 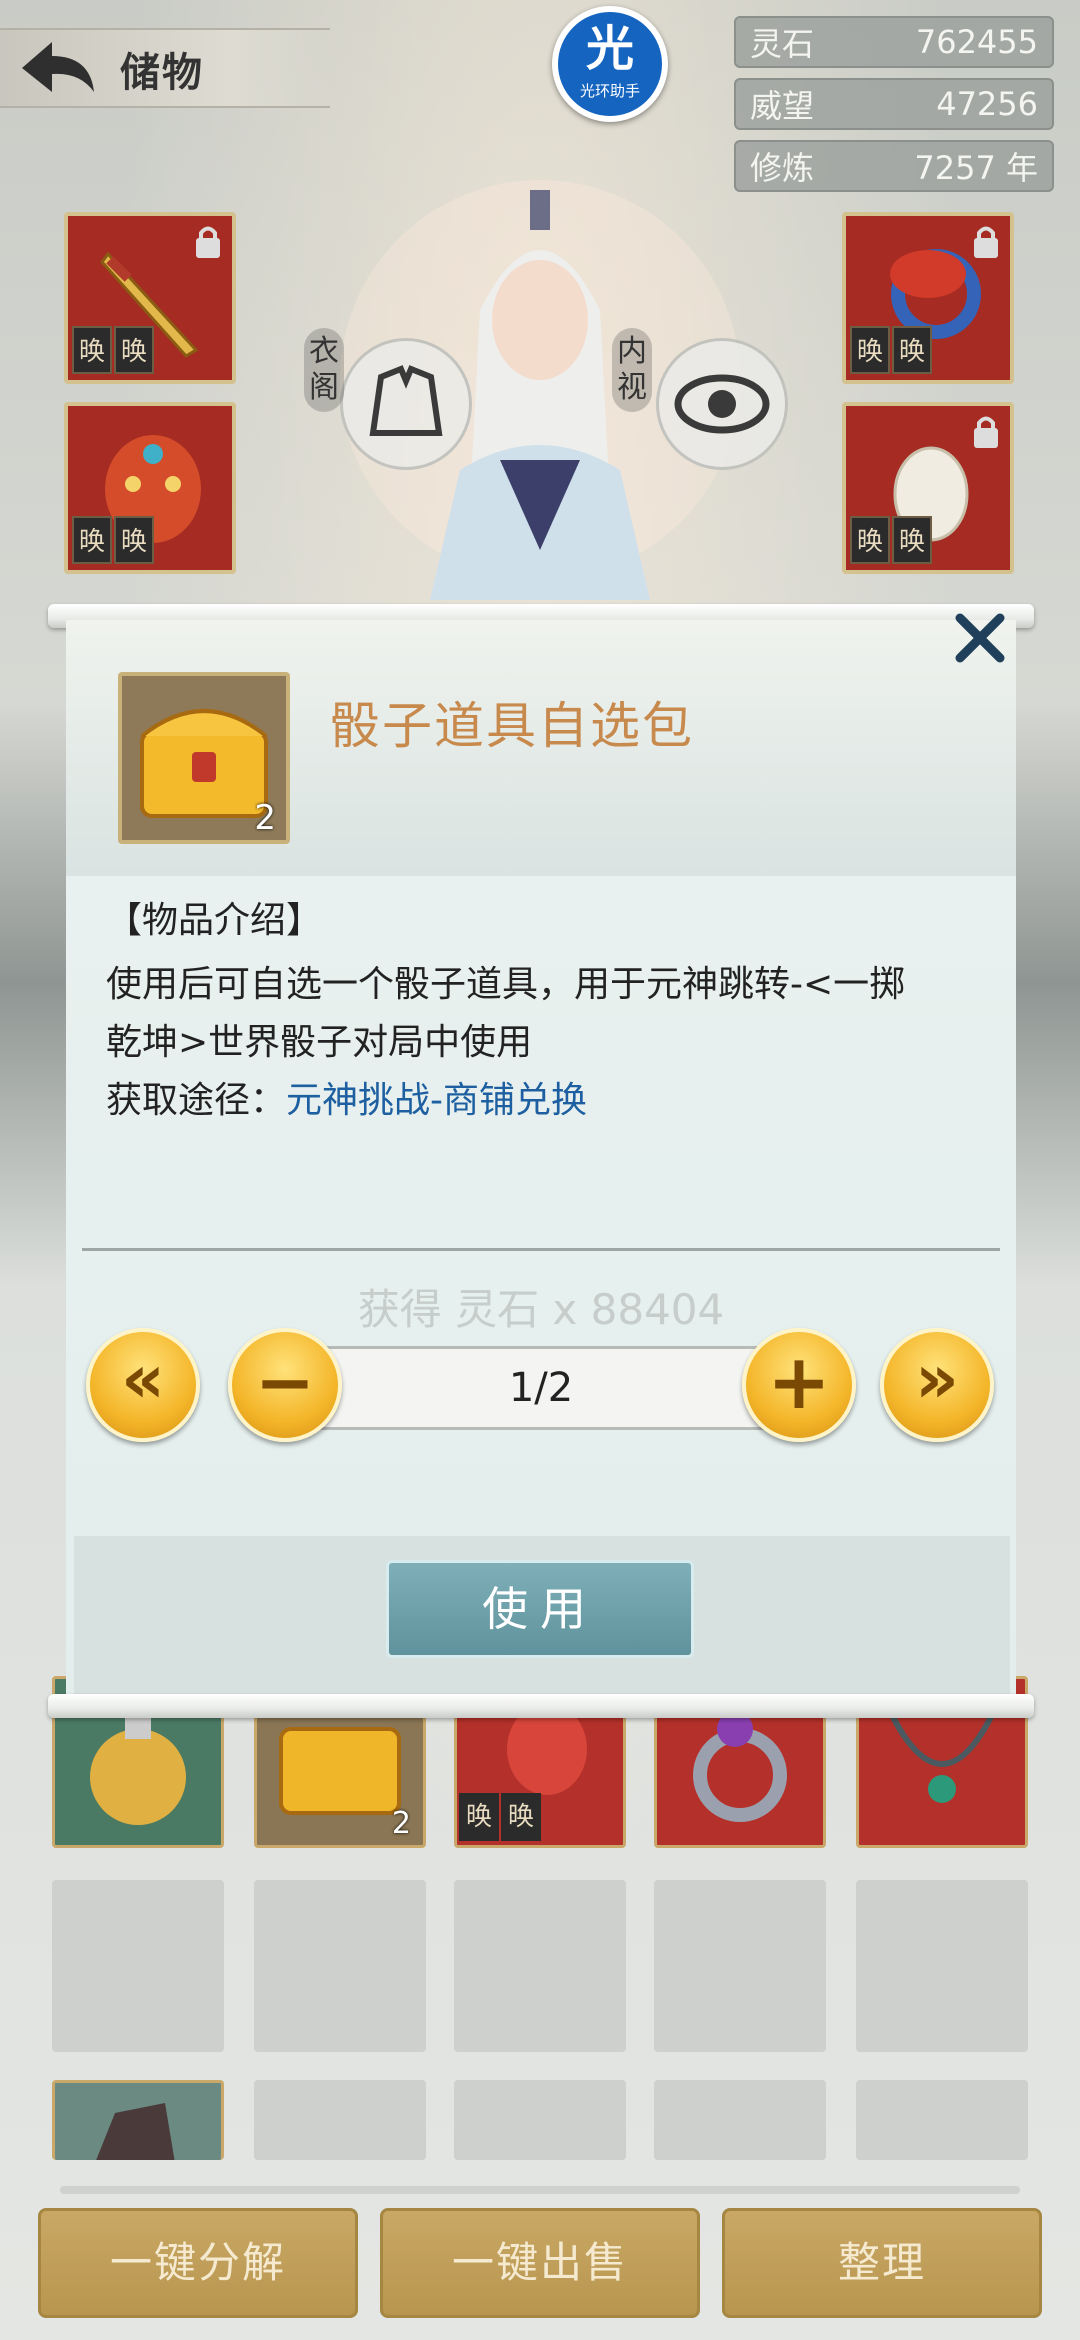 I want to click on stat-label: 修炼, so click(x=782, y=168).